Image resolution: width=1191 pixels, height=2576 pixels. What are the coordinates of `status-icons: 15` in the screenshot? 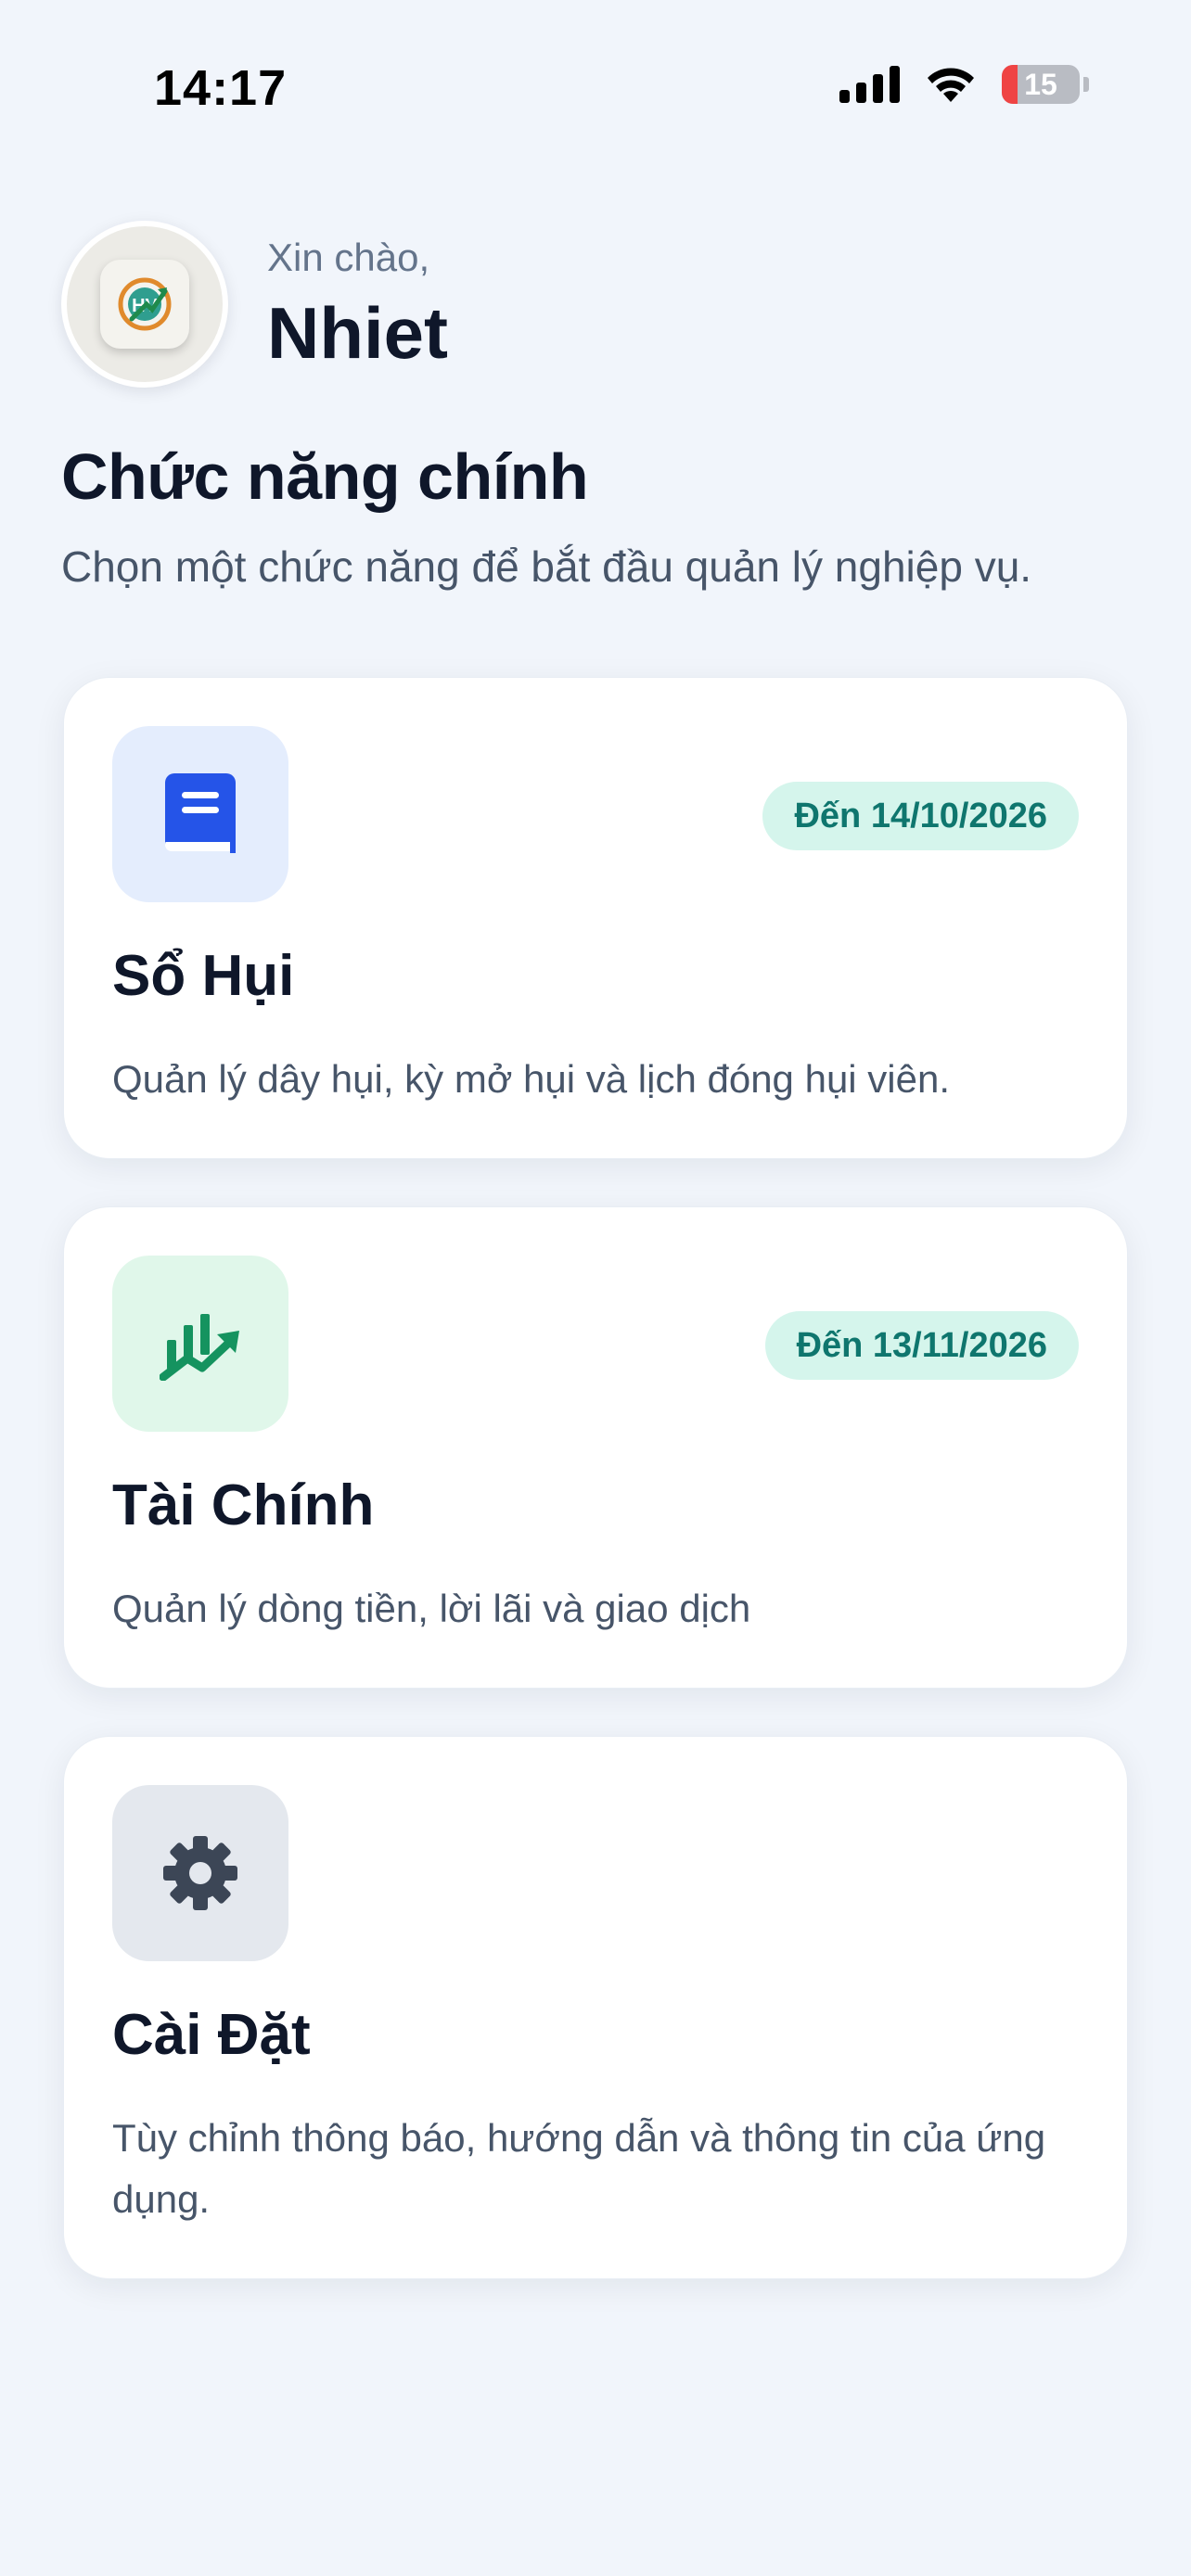 It's located at (964, 84).